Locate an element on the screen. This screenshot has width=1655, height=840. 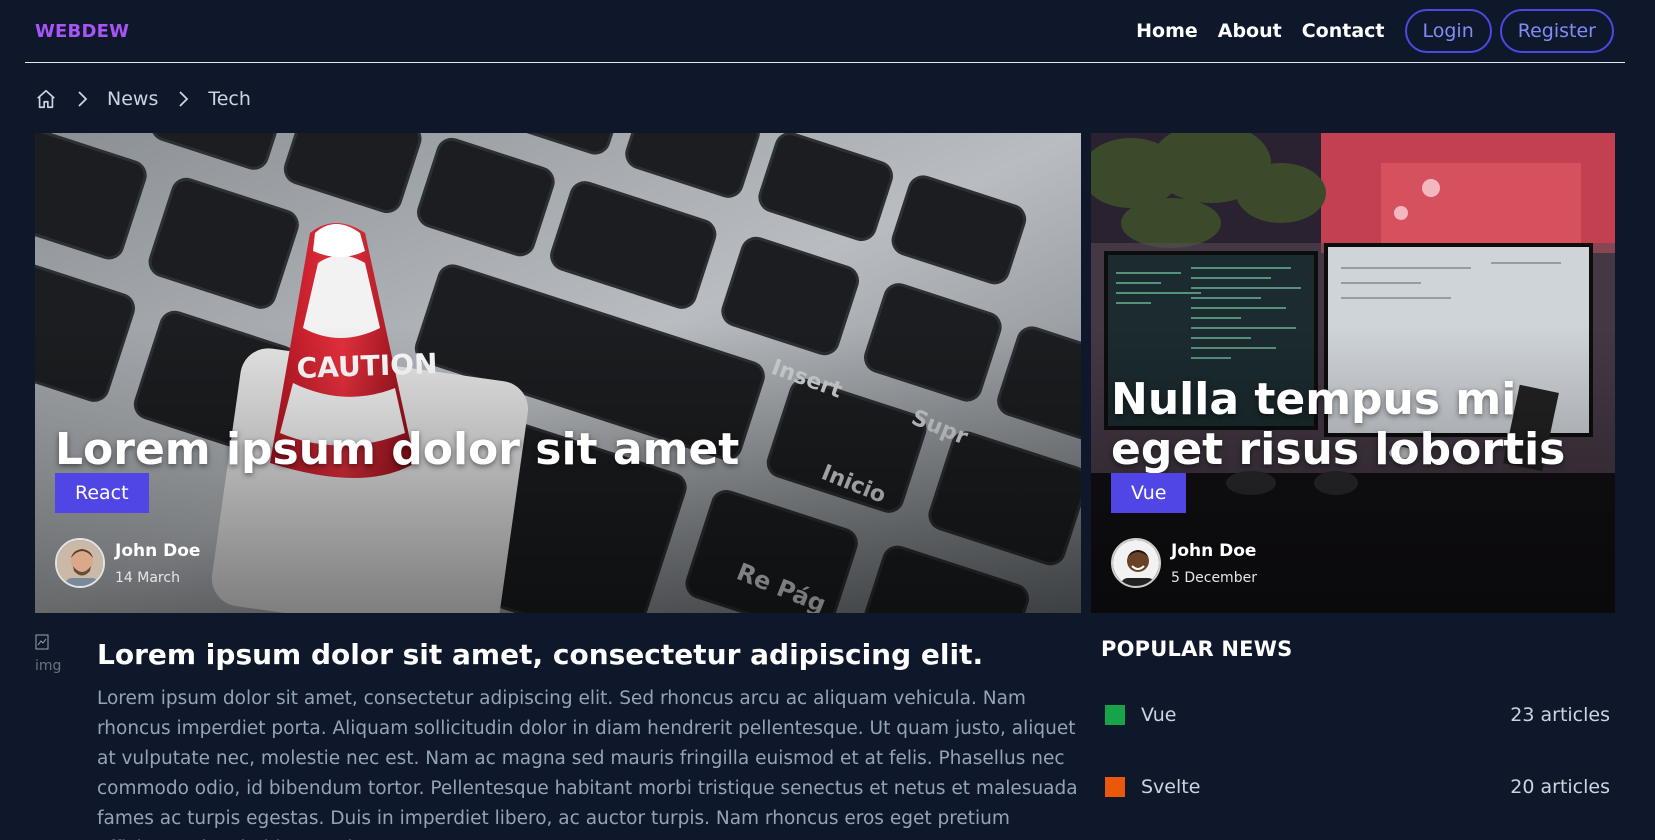
nav-contact-link: Contact is located at coordinates (1343, 31).